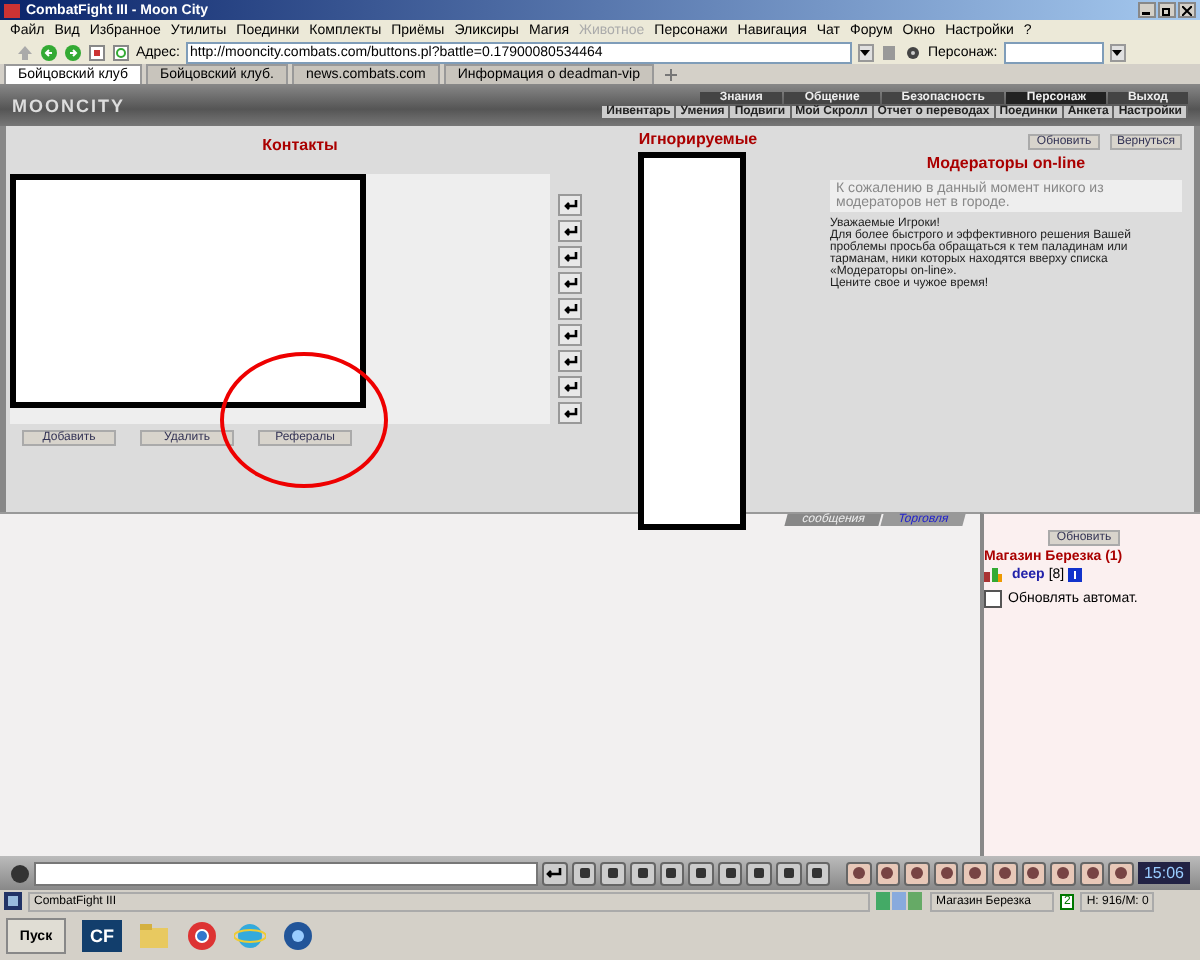  I want to click on close-icon, so click(1187, 10).